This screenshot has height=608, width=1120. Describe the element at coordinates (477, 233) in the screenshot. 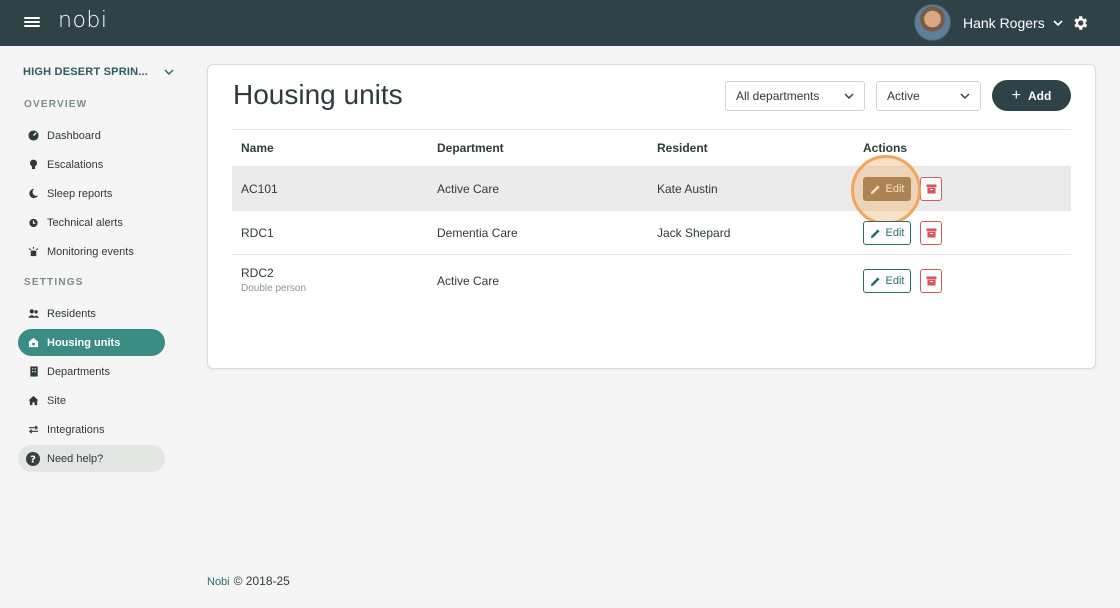

I see `unit-department: Dementia Care` at that location.